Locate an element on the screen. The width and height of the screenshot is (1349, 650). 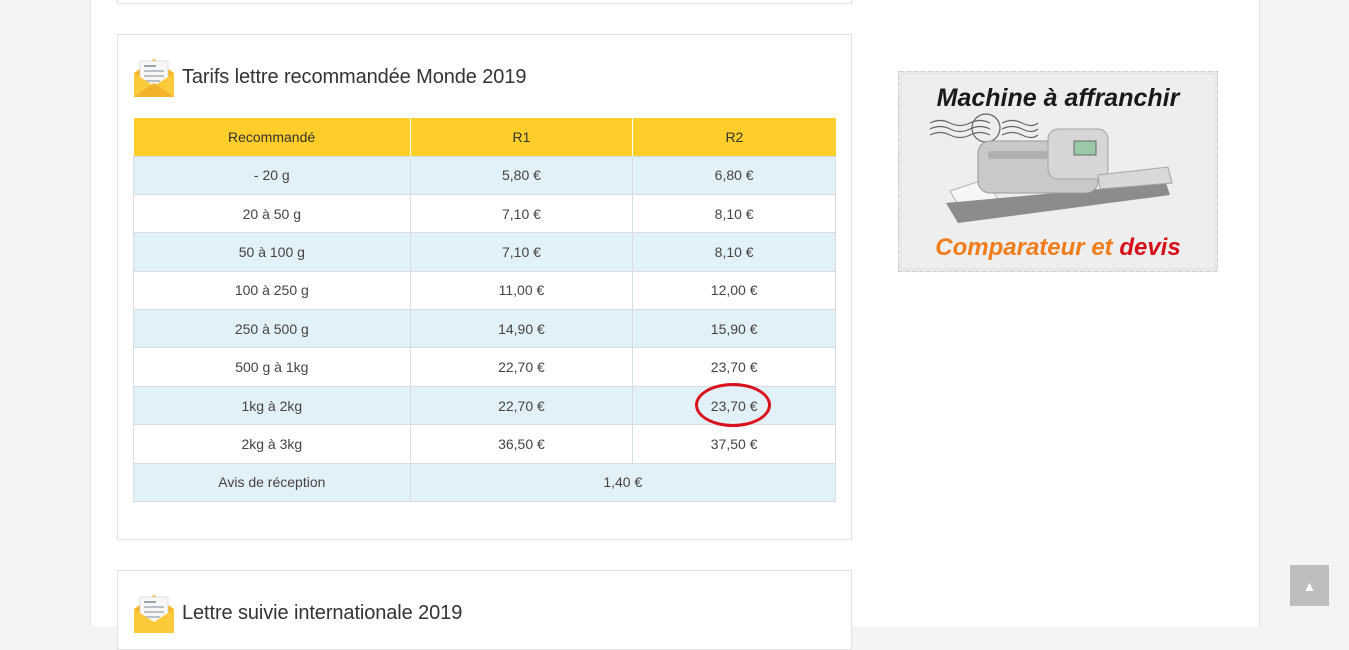
table-row: 250 à 500 g 14,90 € 15,90 € is located at coordinates (484, 329).